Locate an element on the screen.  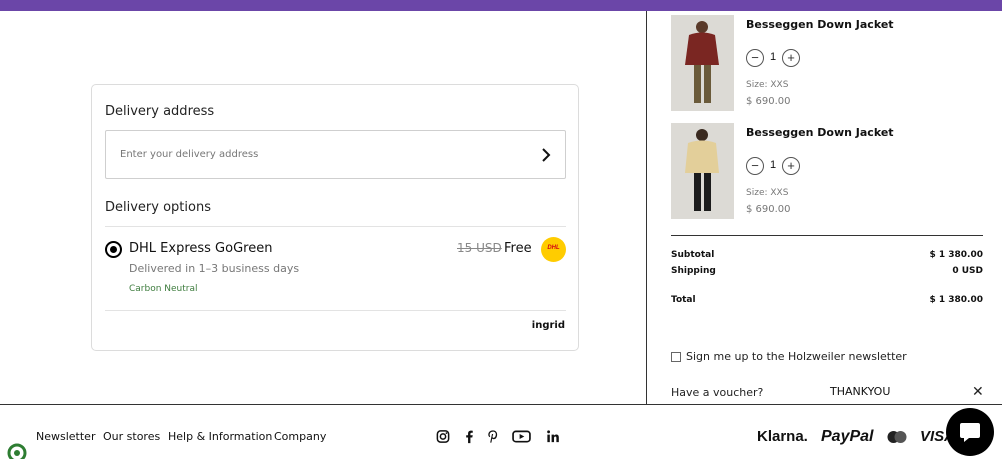
delivery-eta: Delivered in 1–3 business days is located at coordinates (214, 268).